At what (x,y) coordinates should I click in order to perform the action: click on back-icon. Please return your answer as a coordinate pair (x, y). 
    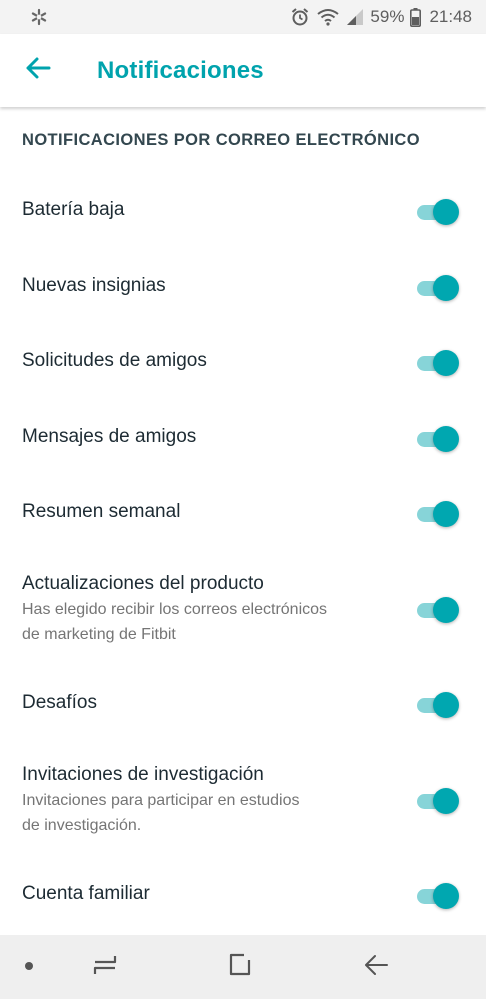
    Looking at the image, I should click on (376, 967).